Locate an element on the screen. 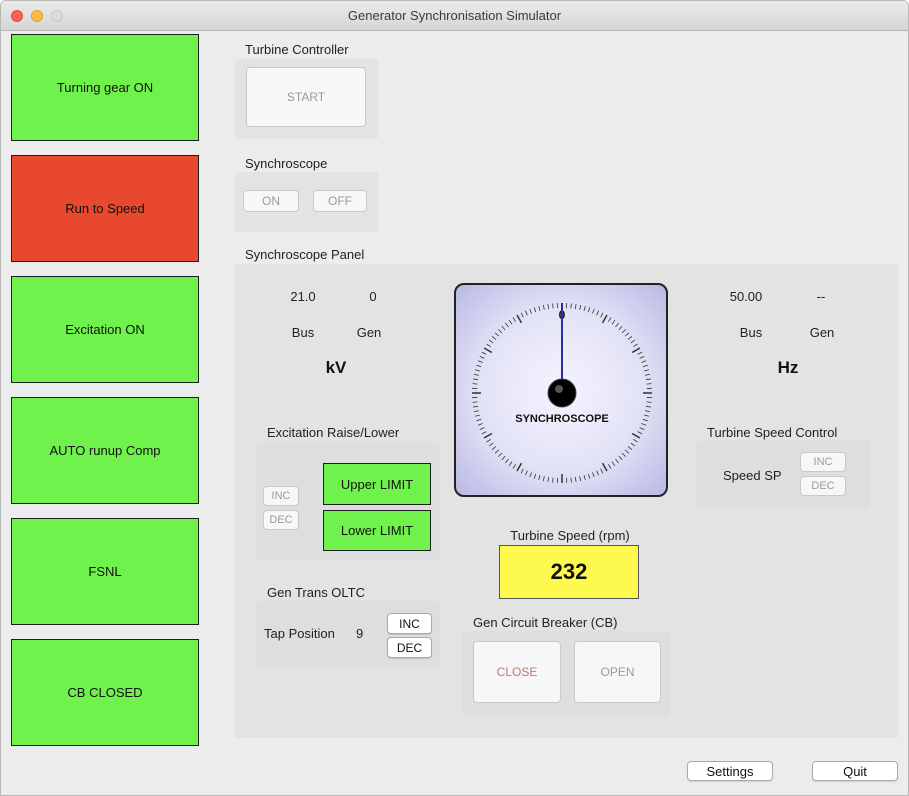 The width and height of the screenshot is (909, 796). turbine-controller-group: START is located at coordinates (306, 99).